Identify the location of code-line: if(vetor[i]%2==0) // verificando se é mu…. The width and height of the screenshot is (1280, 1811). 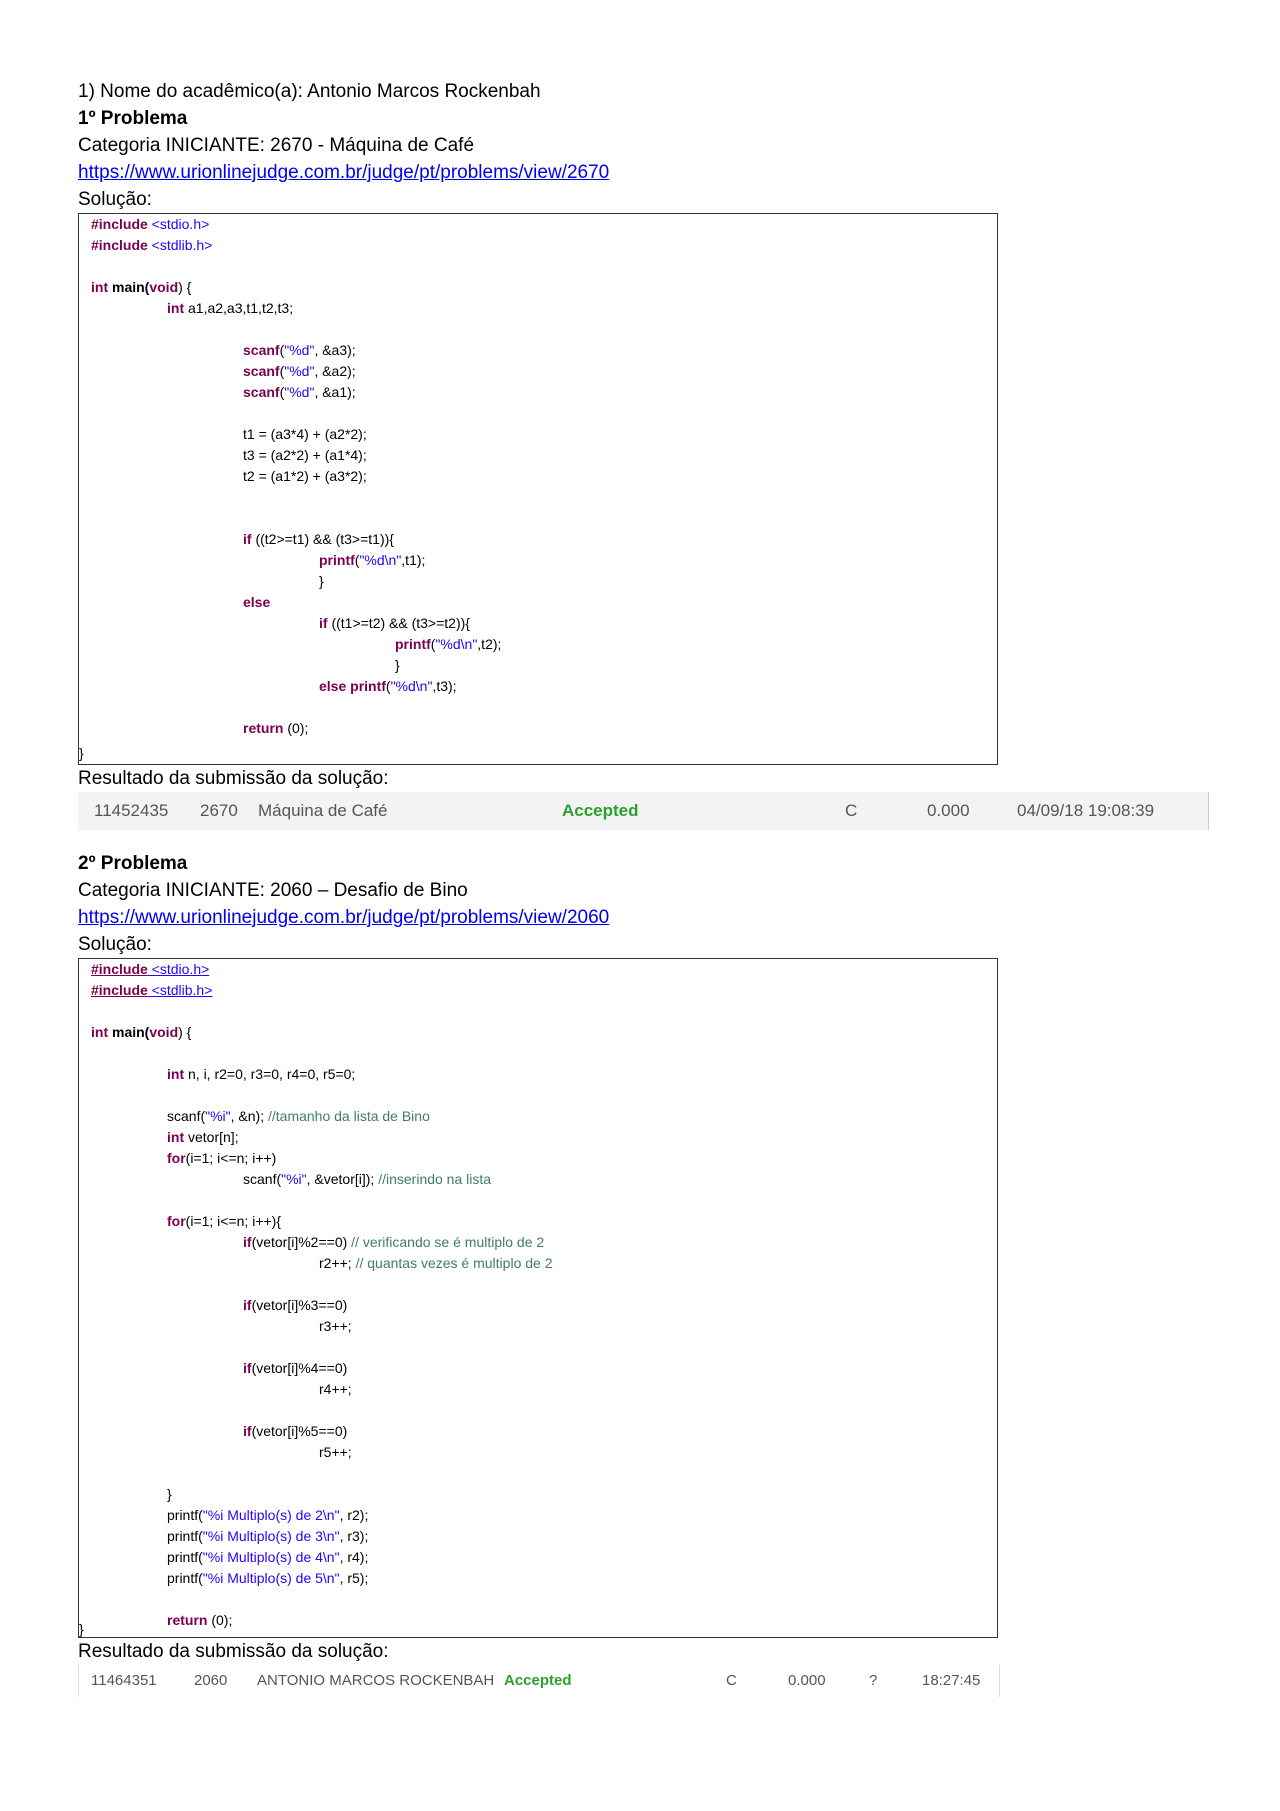
(394, 1242).